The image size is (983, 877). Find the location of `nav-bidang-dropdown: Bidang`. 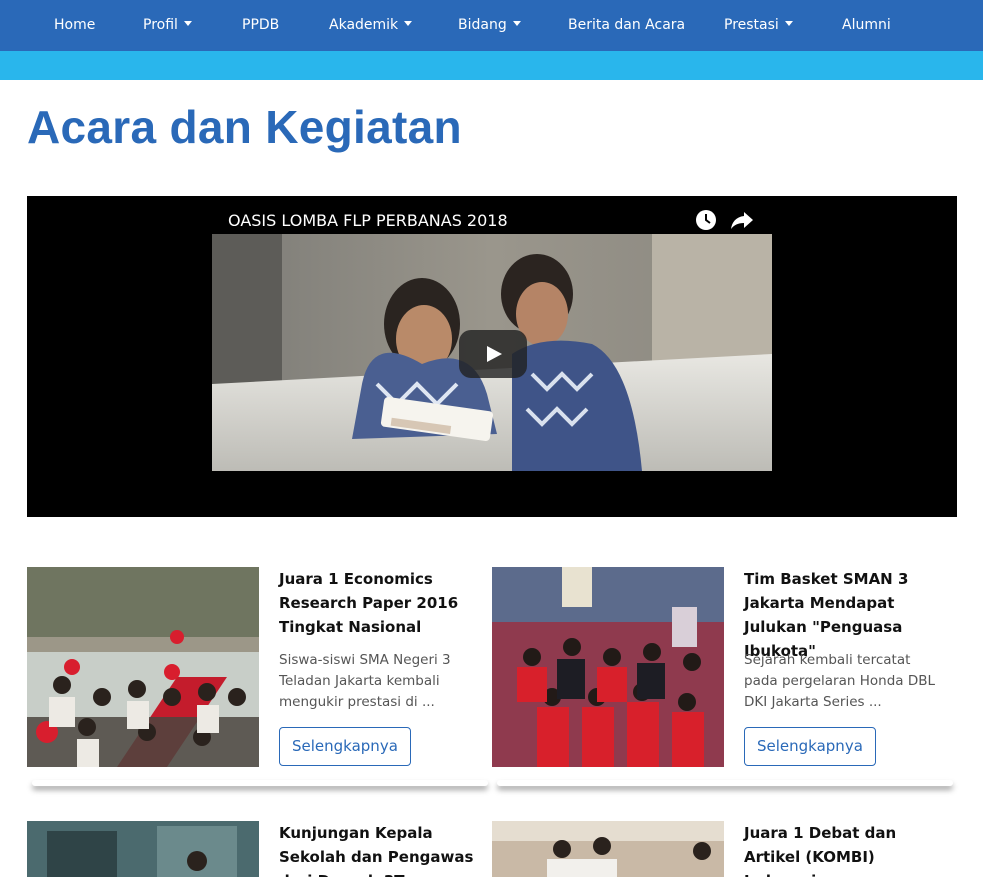

nav-bidang-dropdown: Bidang is located at coordinates (489, 25).